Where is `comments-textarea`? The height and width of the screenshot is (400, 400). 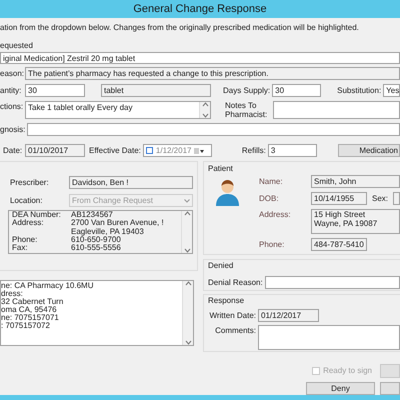 comments-textarea is located at coordinates (329, 337).